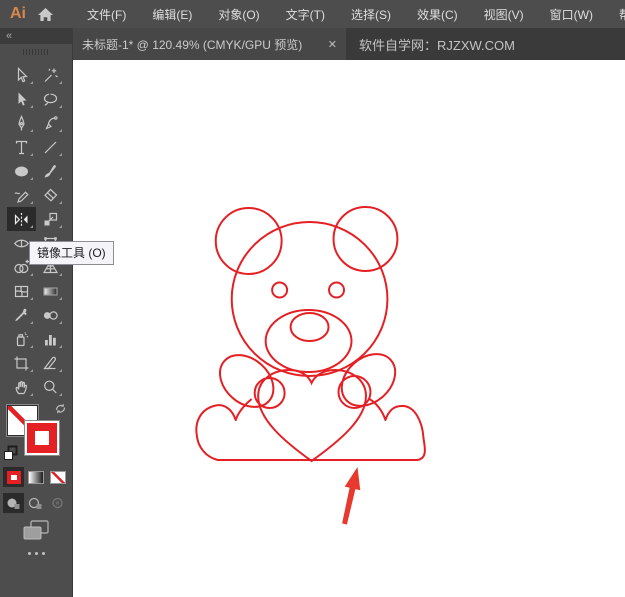 The image size is (625, 597). I want to click on color-type-buttons, so click(35, 477).